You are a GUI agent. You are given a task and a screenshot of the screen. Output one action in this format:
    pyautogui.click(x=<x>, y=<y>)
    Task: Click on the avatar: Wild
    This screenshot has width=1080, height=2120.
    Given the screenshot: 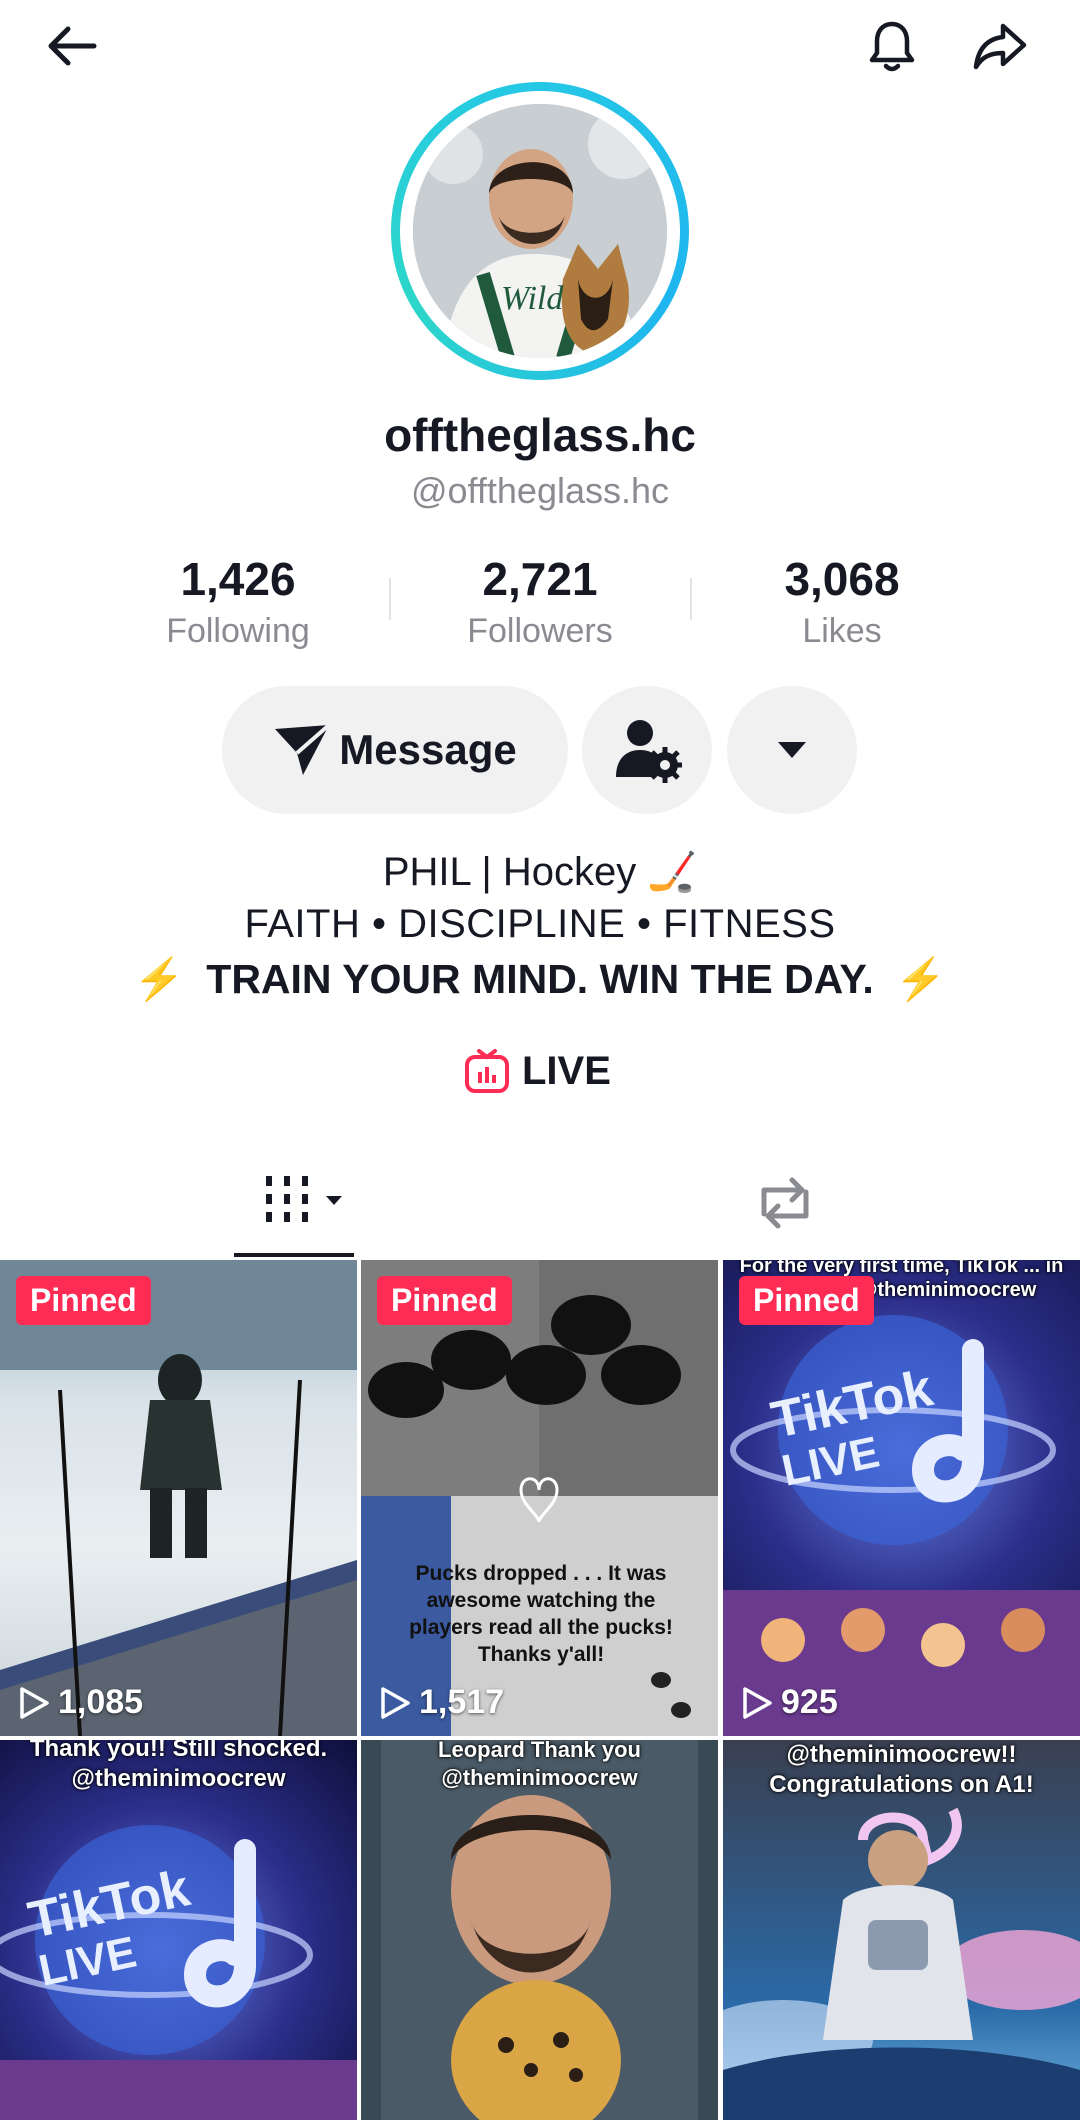 What is the action you would take?
    pyautogui.click(x=540, y=231)
    